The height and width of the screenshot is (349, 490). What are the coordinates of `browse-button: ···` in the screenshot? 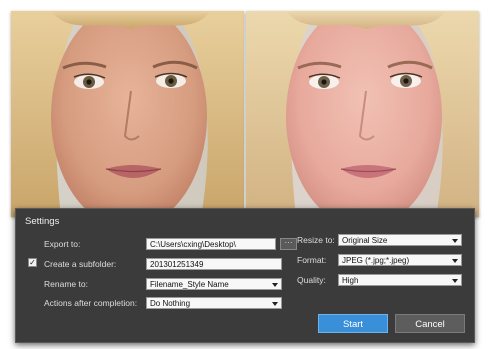 It's located at (288, 244).